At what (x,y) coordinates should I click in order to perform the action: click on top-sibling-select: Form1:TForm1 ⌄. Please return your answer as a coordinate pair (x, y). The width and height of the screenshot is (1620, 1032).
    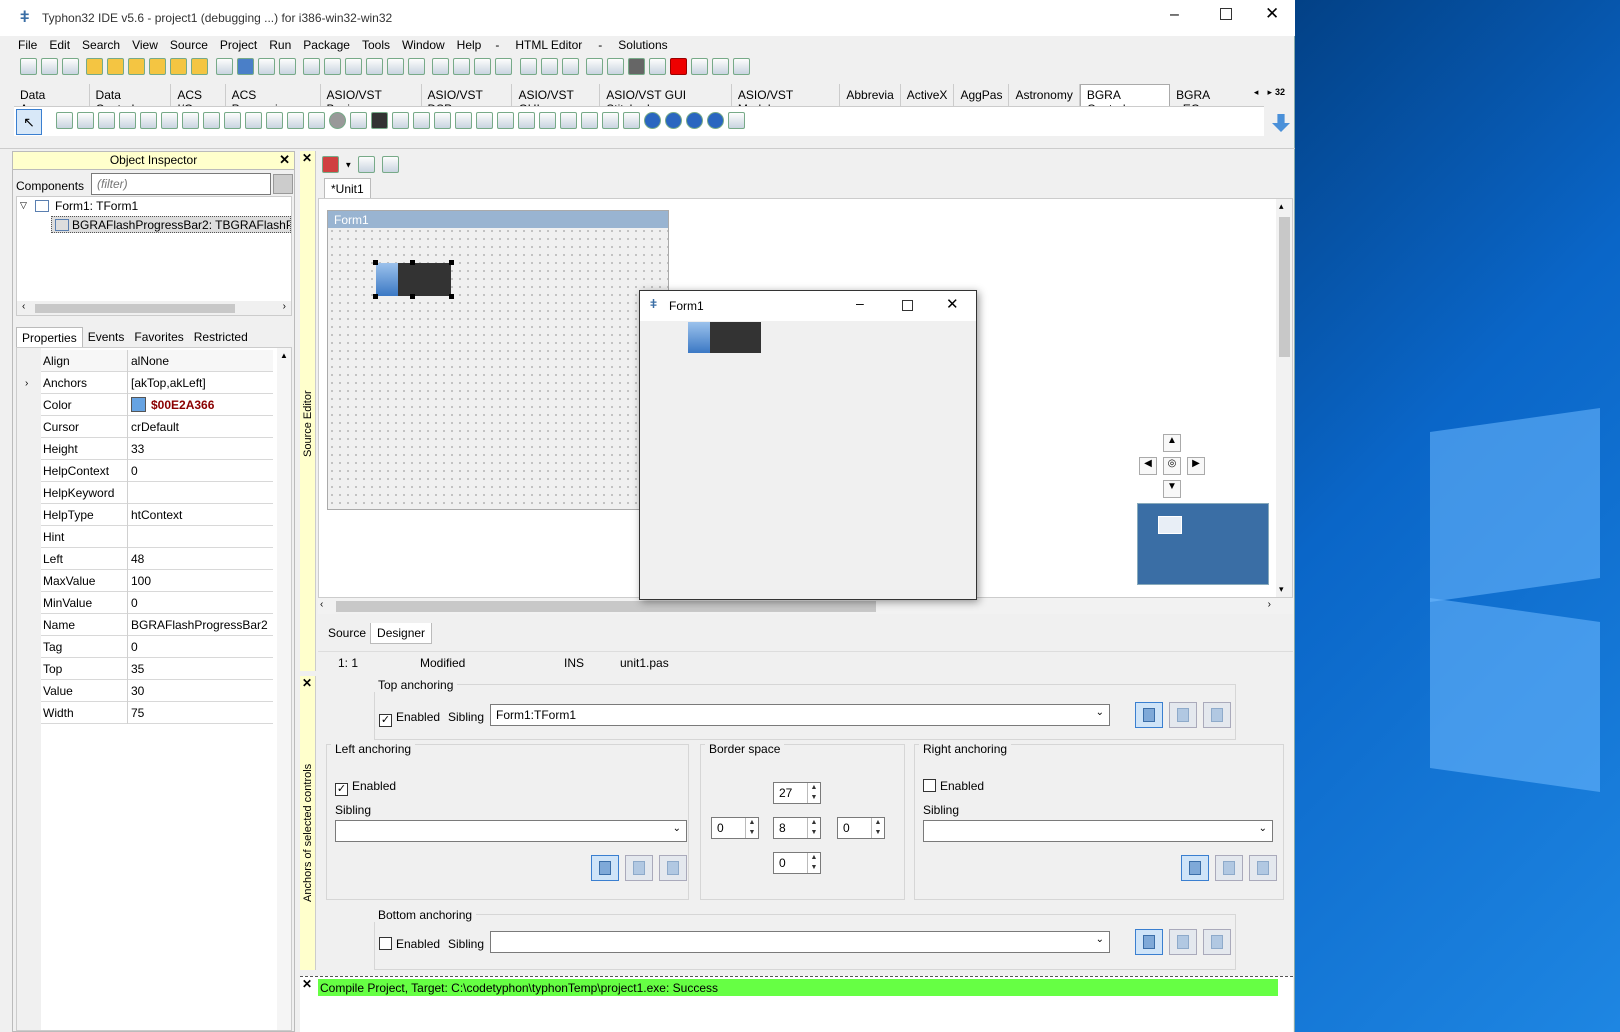
    Looking at the image, I should click on (800, 715).